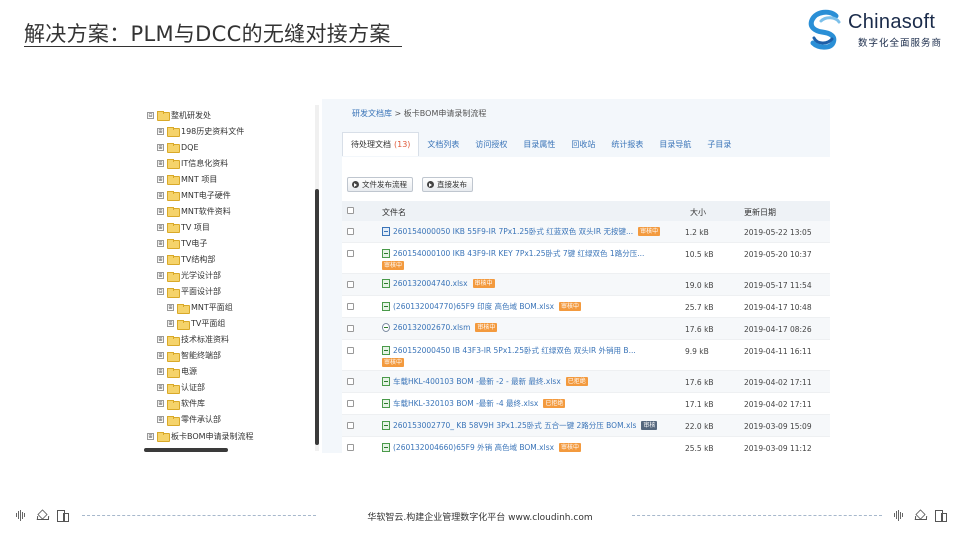 This screenshot has width=960, height=540. Describe the element at coordinates (477, 381) in the screenshot. I see `file-name-link: 车载HKL-400103 BOM -最新 -2 - 最新 最终.xlsx` at that location.